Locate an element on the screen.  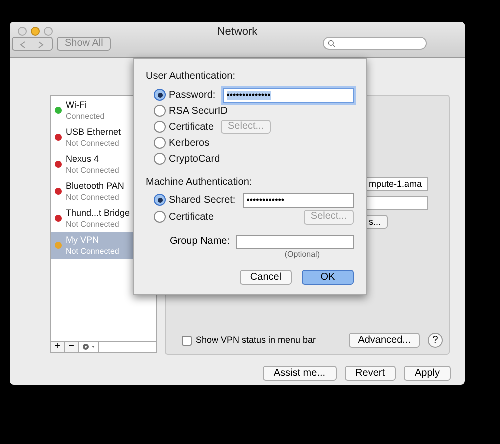
section-heading: User Authentication: is located at coordinates (191, 77).